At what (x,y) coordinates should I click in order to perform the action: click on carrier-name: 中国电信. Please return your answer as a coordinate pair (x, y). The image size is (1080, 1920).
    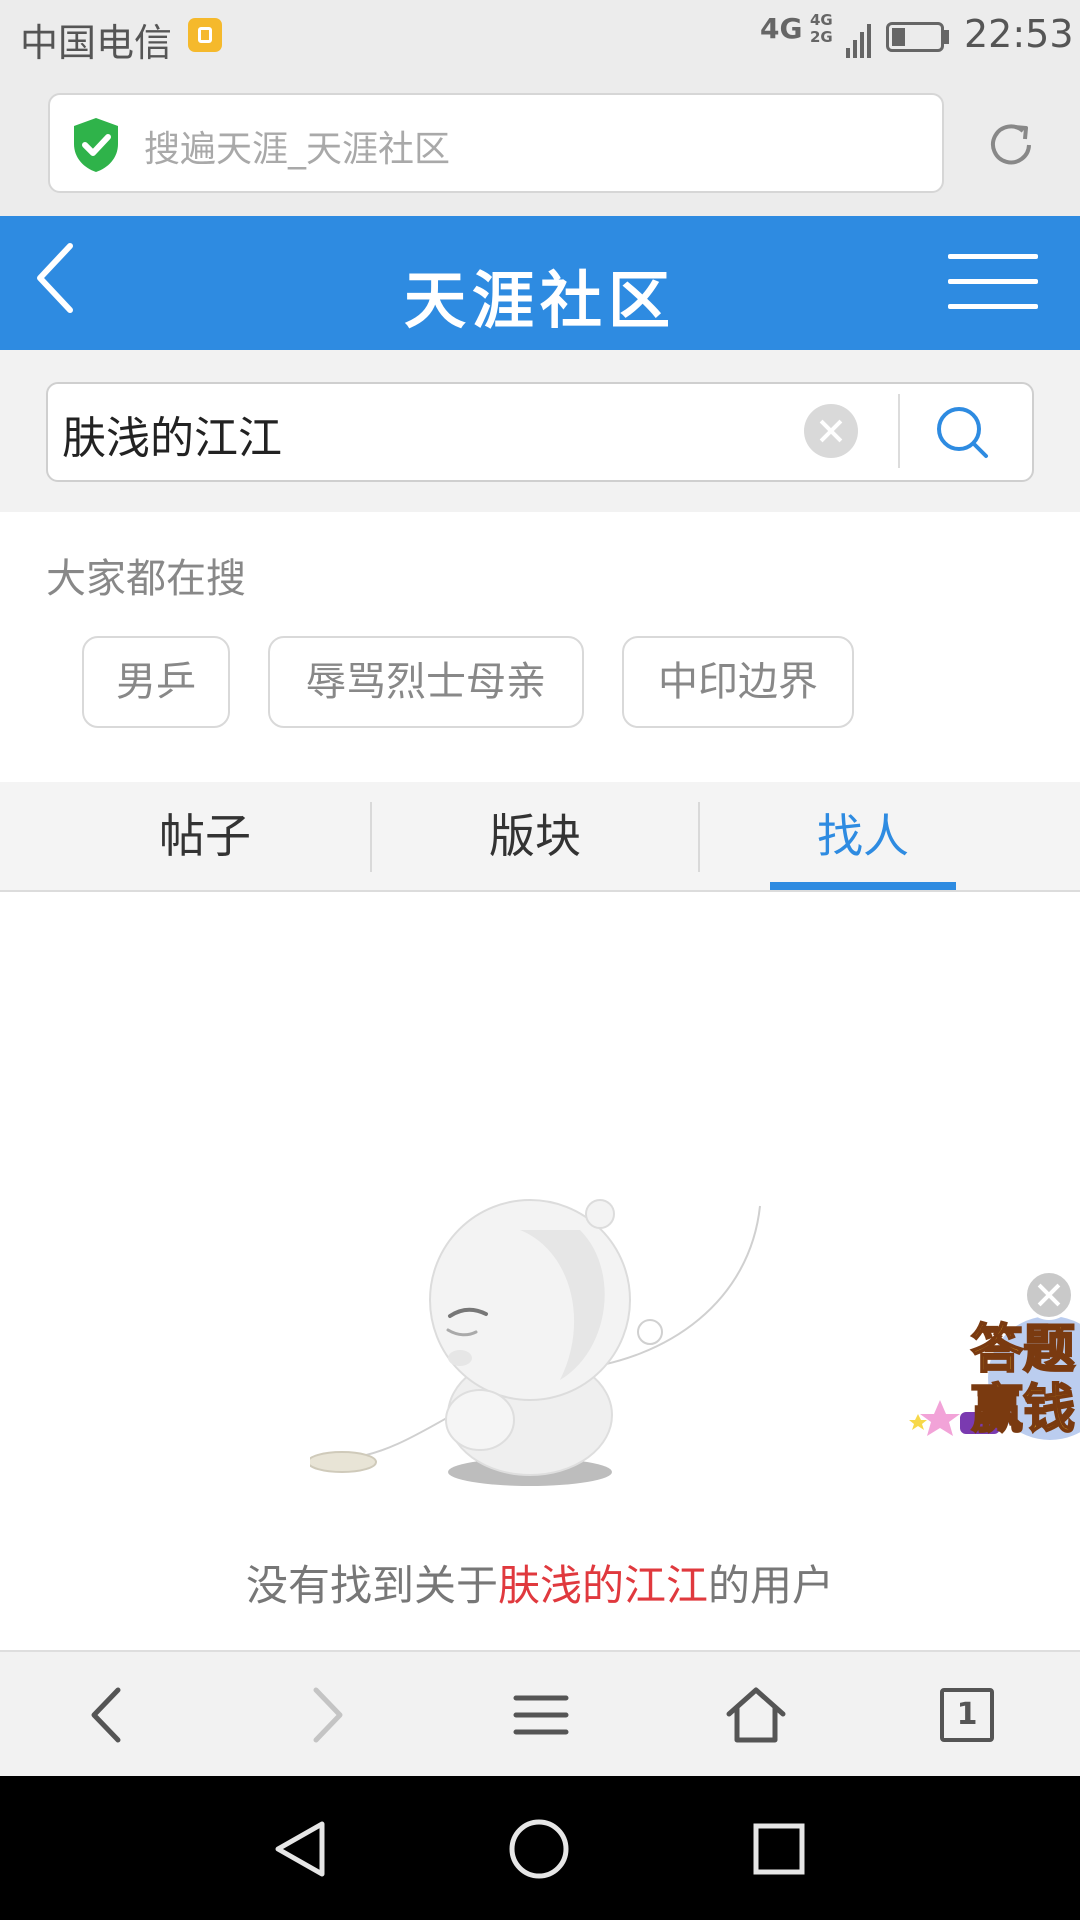
    Looking at the image, I should click on (96, 43).